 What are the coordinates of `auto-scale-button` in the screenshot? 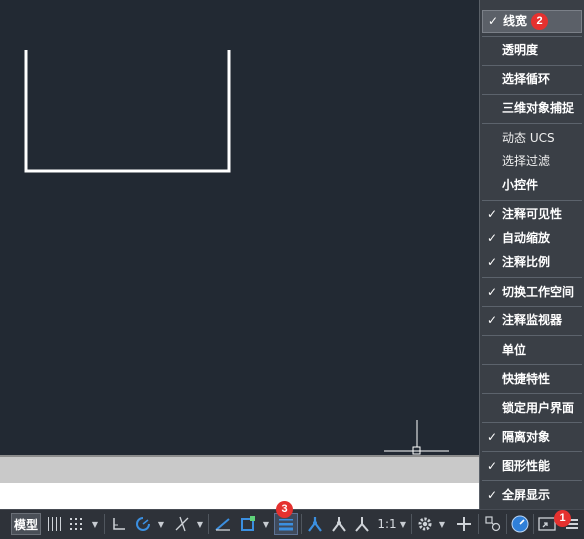 It's located at (339, 524).